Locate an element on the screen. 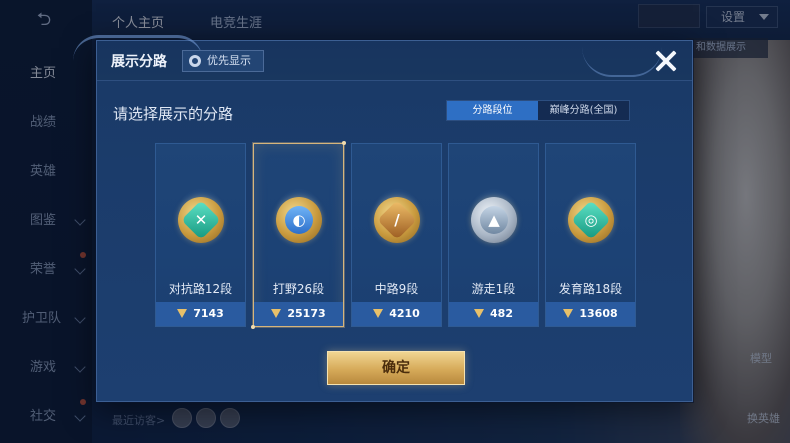  lane-rank-label: 发育路18段 is located at coordinates (590, 289).